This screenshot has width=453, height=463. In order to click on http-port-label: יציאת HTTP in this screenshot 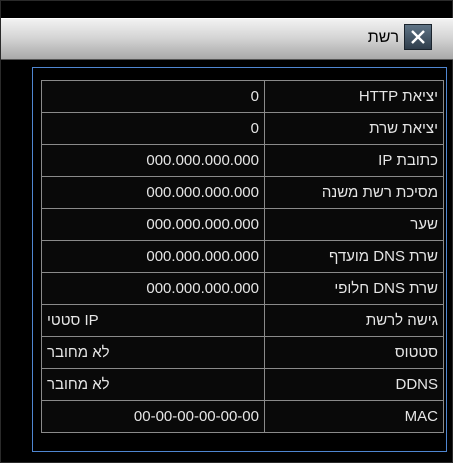, I will do `click(354, 96)`.